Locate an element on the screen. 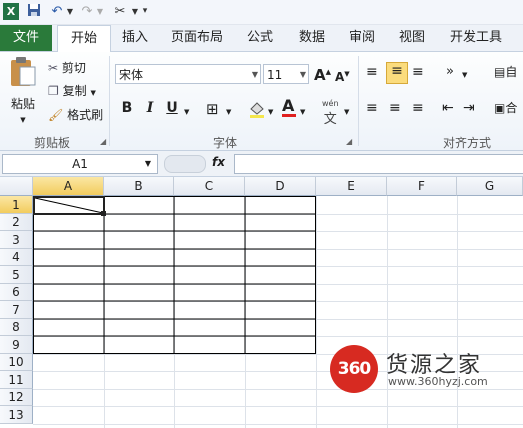 The width and height of the screenshot is (523, 428). merge-label: 合 is located at coordinates (511, 108).